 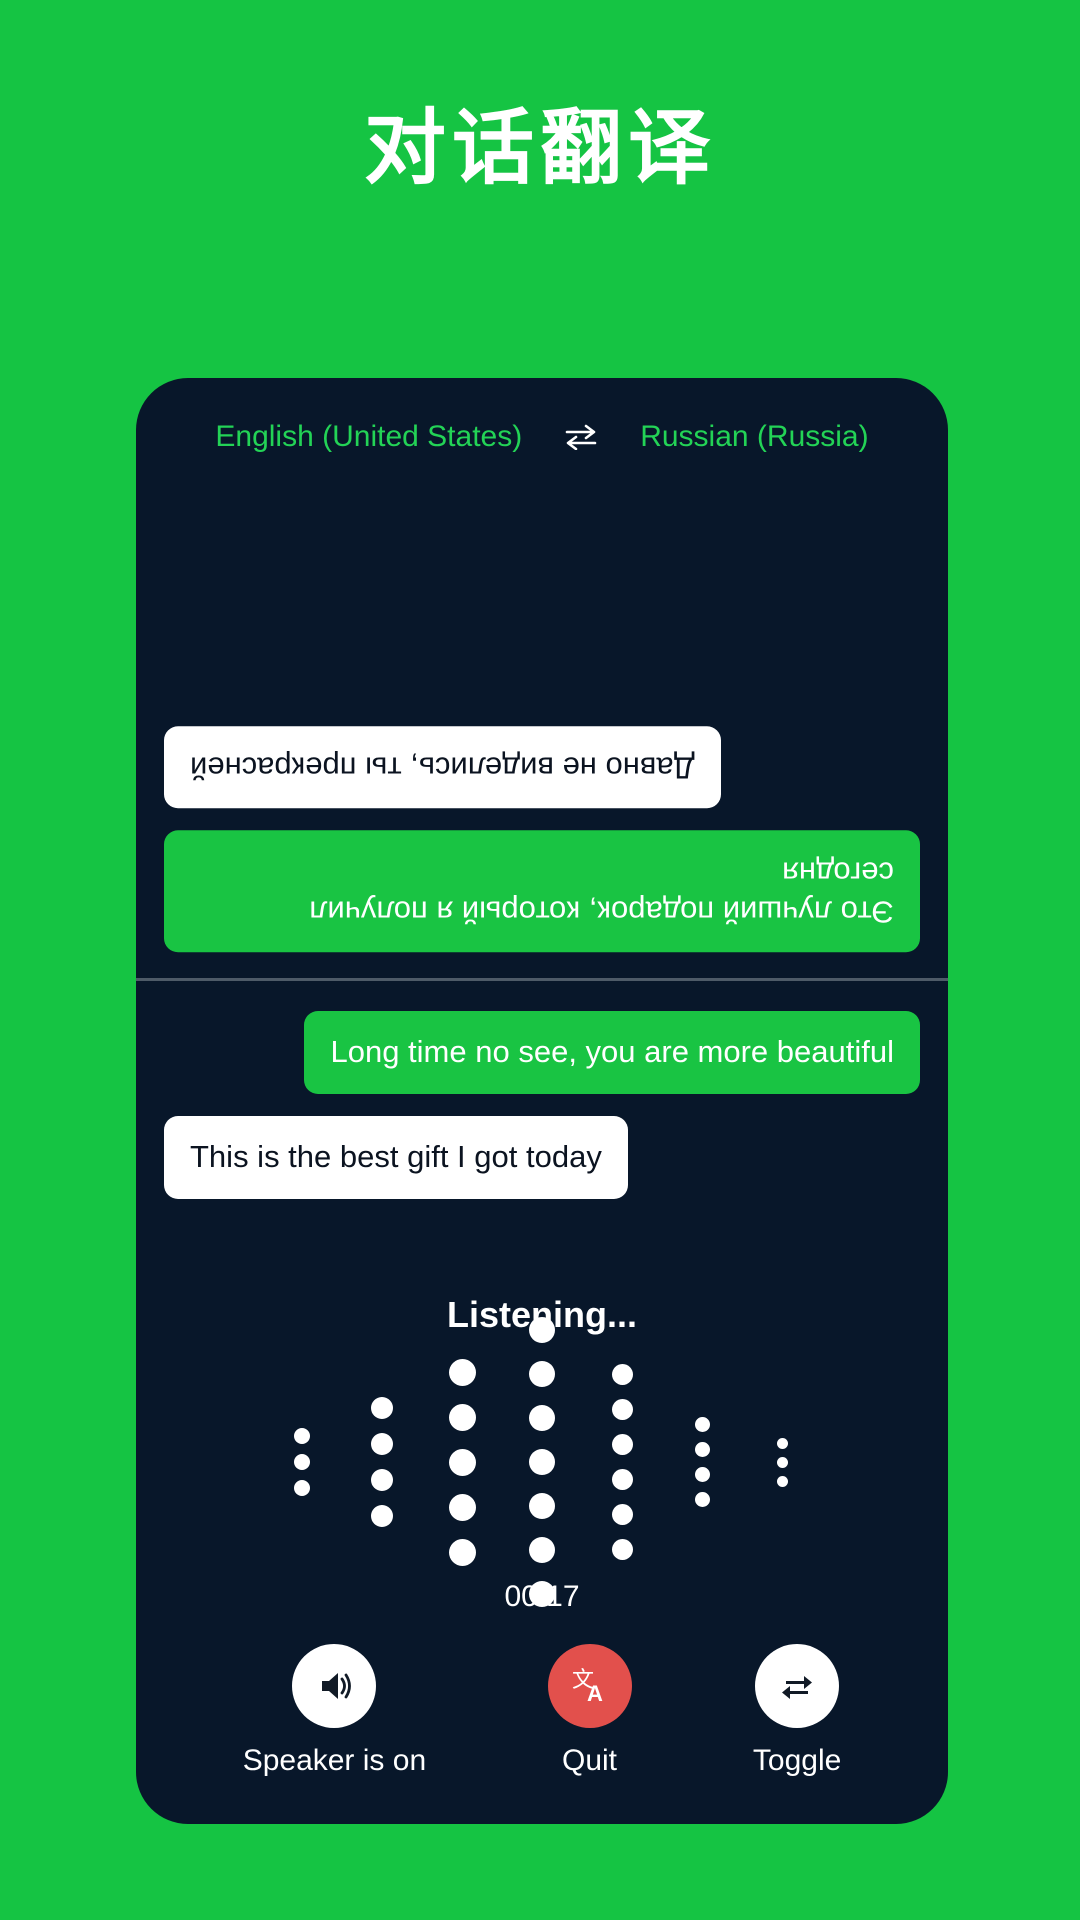 What do you see at coordinates (797, 1686) in the screenshot?
I see `swap-repeat-icon` at bounding box center [797, 1686].